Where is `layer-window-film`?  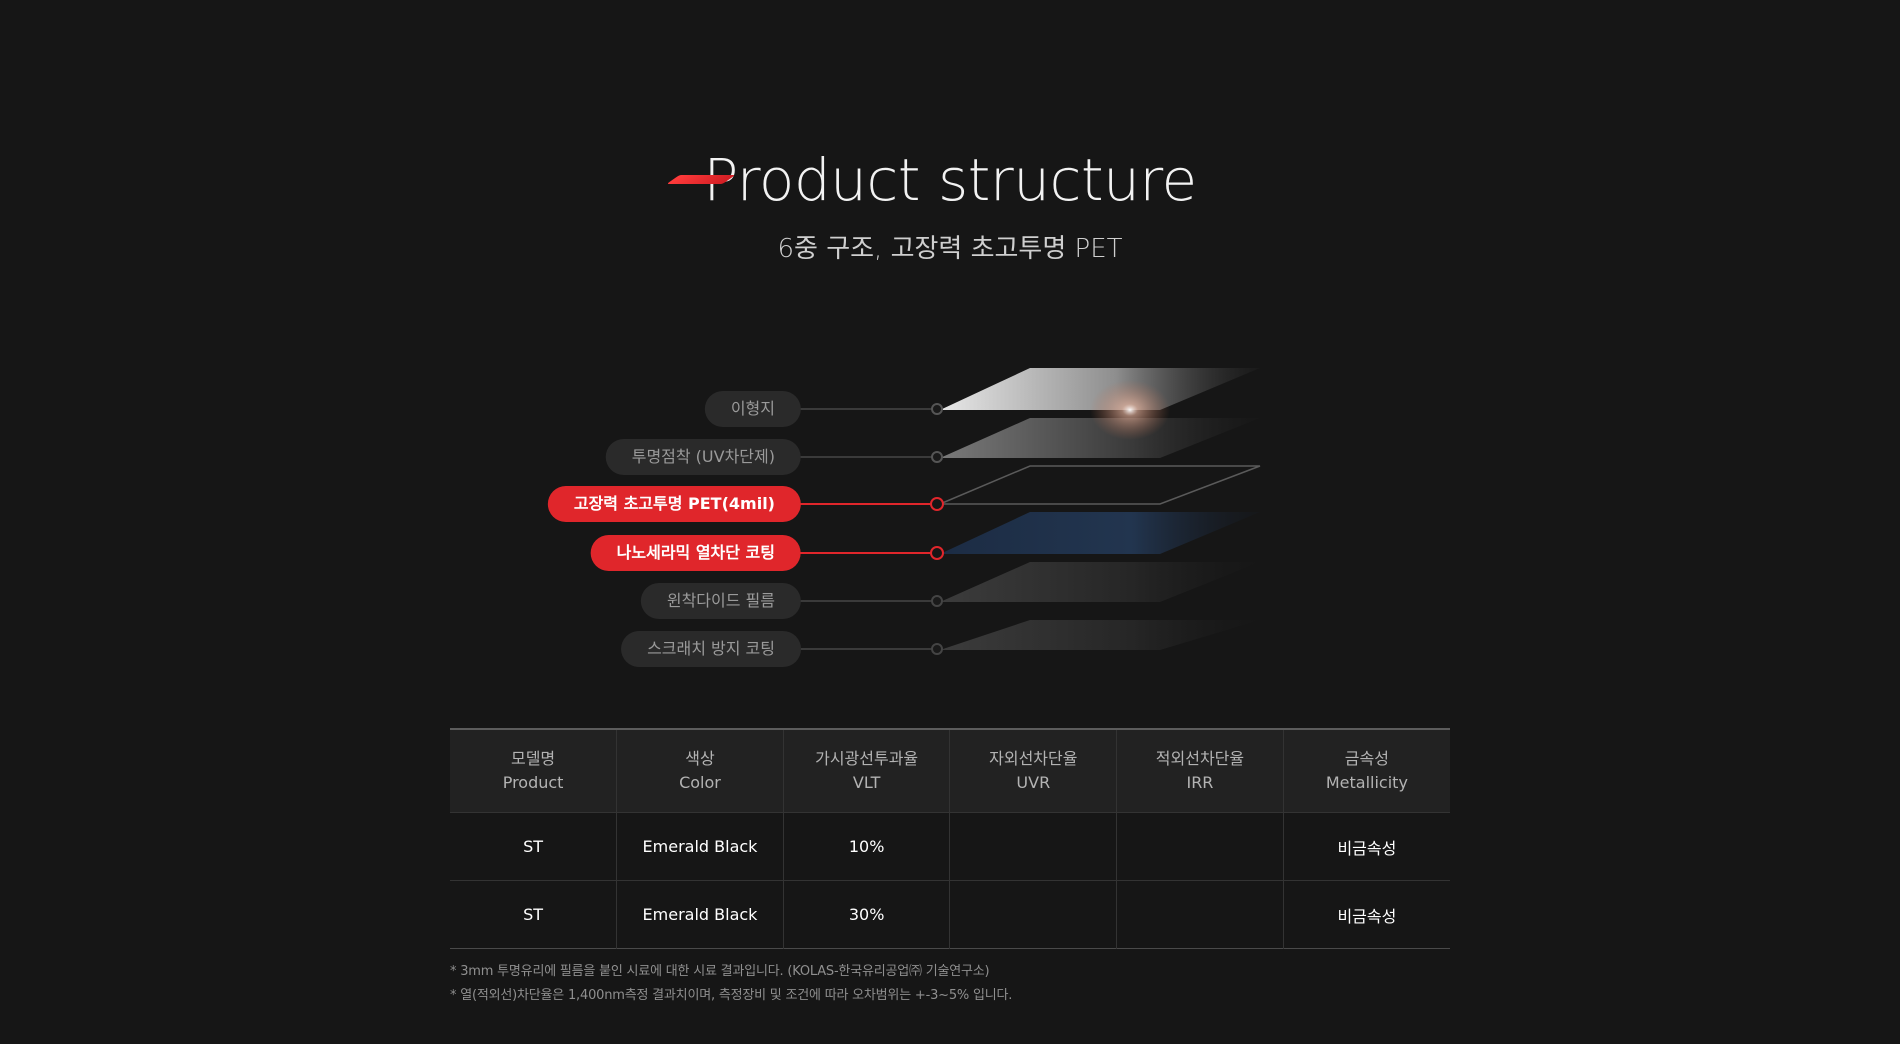
layer-window-film is located at coordinates (1100, 582).